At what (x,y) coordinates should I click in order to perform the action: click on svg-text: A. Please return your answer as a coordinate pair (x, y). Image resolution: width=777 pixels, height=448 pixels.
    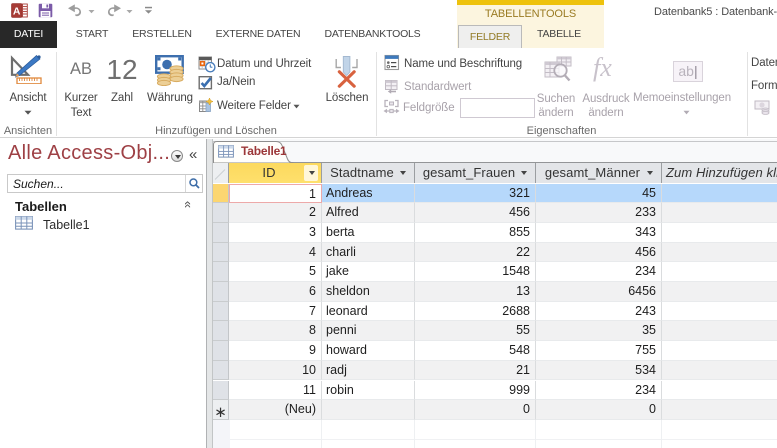
    Looking at the image, I should click on (17, 11).